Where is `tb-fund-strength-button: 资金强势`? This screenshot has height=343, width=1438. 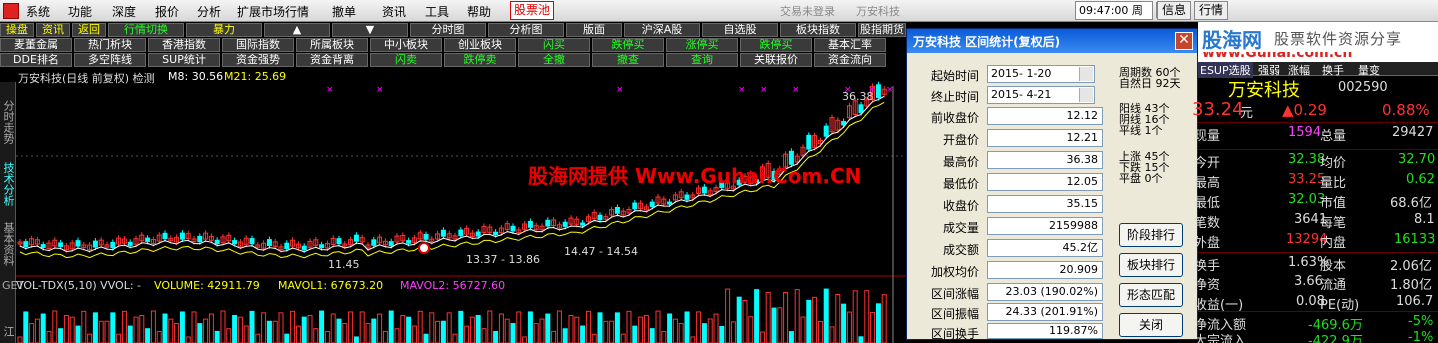 tb-fund-strength-button: 资金强势 is located at coordinates (258, 60).